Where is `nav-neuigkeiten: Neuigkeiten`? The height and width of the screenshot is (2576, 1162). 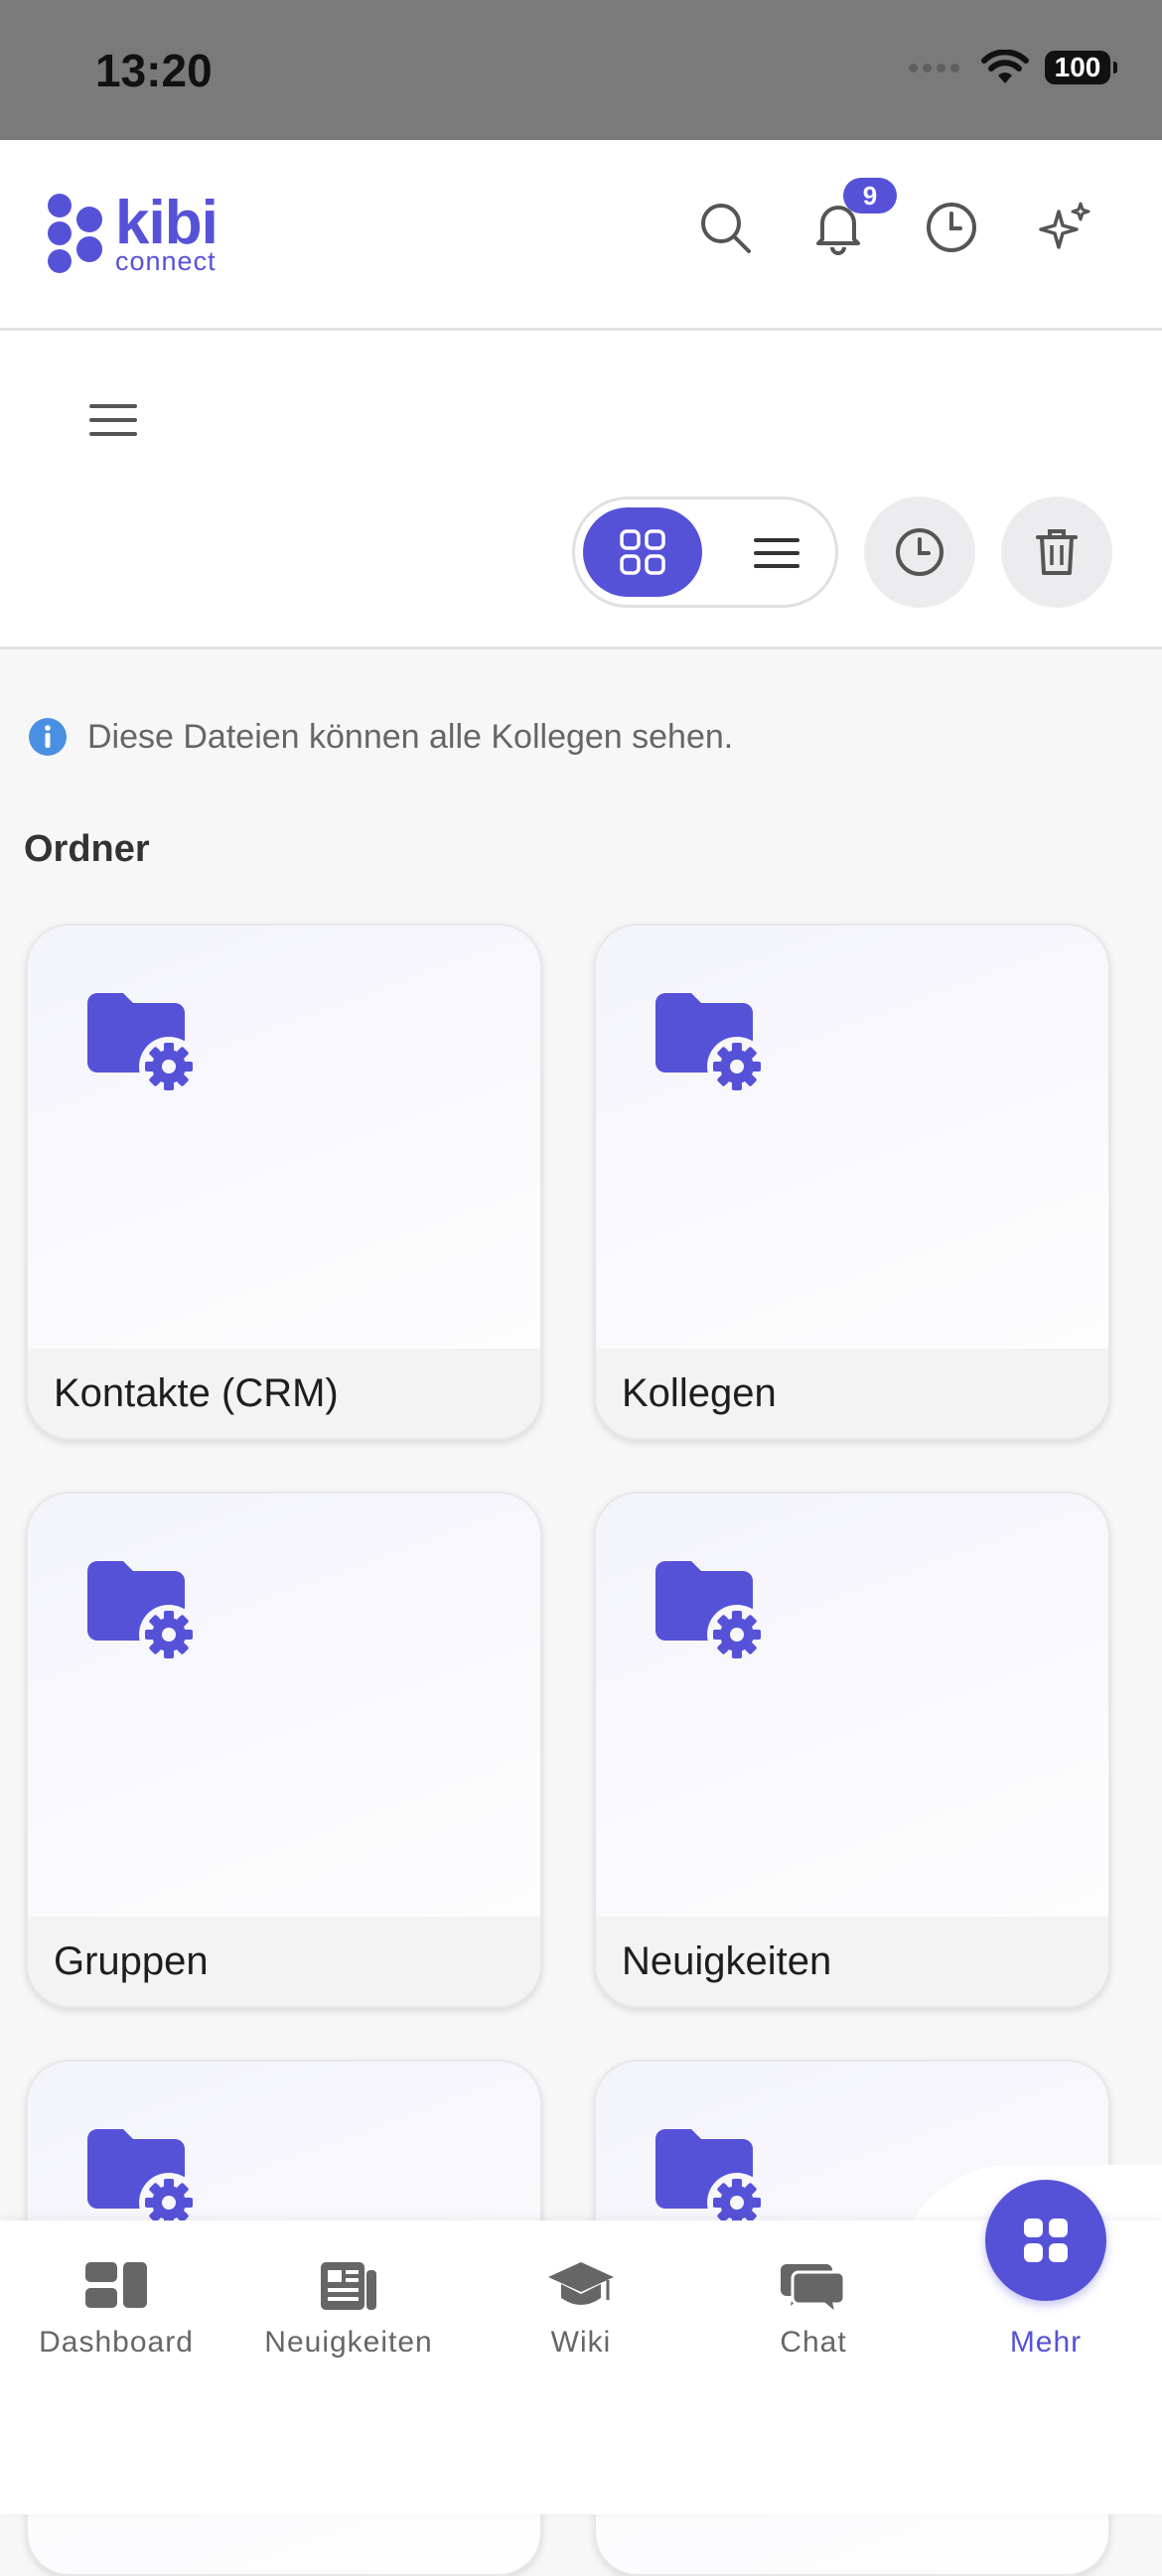
nav-neuigkeiten: Neuigkeiten is located at coordinates (348, 2299).